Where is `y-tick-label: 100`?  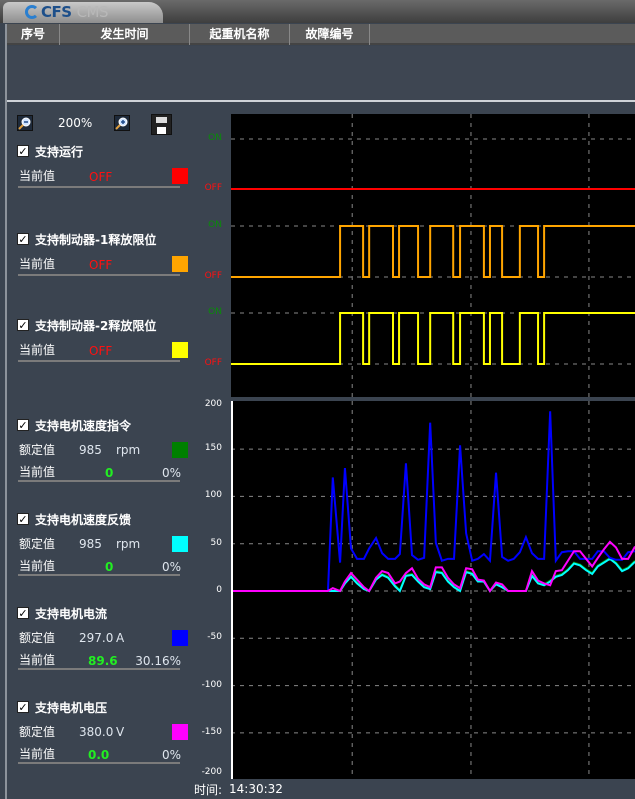 y-tick-label: 100 is located at coordinates (213, 495).